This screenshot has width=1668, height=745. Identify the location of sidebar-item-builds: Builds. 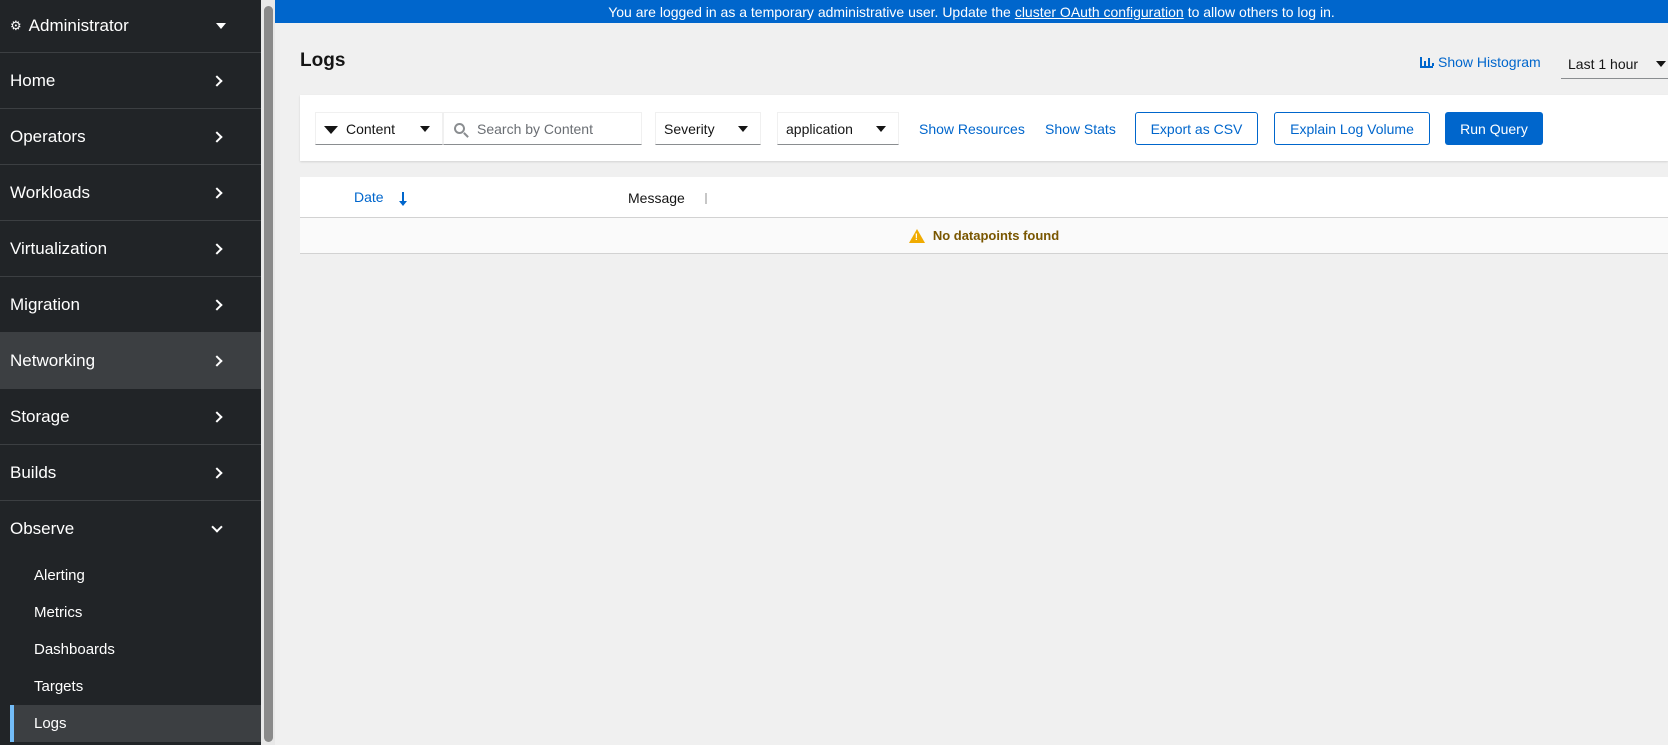
(130, 473).